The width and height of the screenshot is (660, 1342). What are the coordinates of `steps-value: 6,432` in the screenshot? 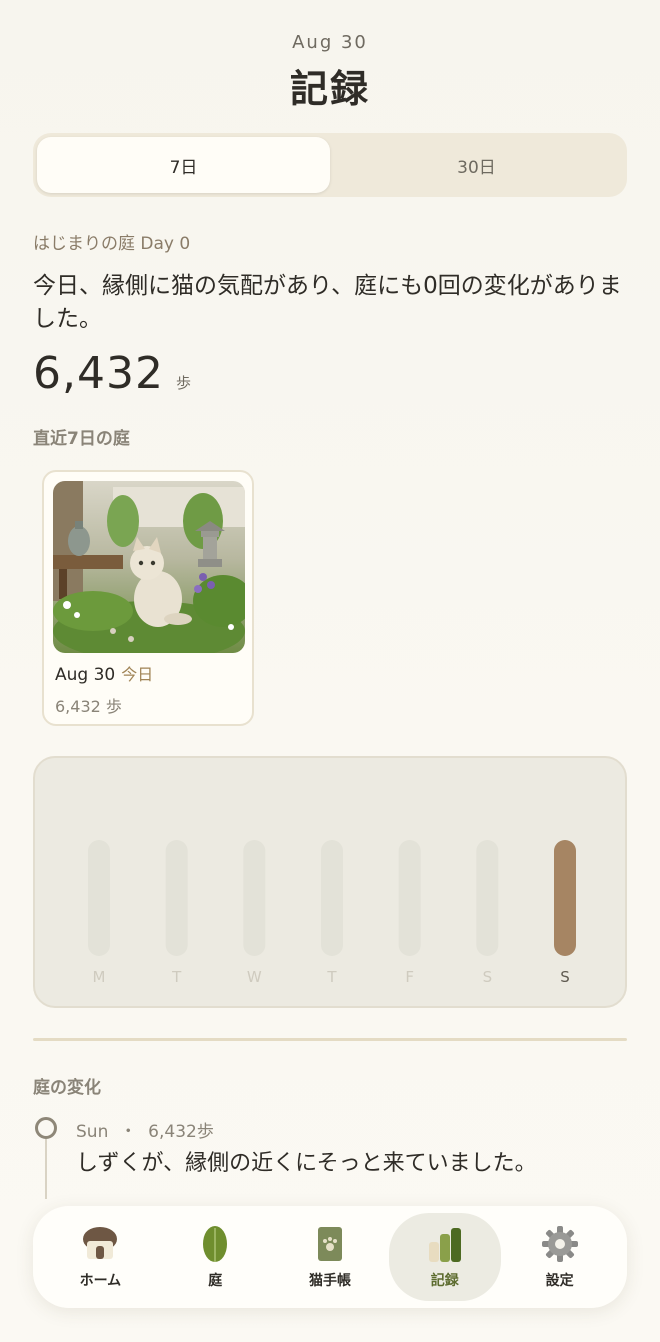 It's located at (98, 373).